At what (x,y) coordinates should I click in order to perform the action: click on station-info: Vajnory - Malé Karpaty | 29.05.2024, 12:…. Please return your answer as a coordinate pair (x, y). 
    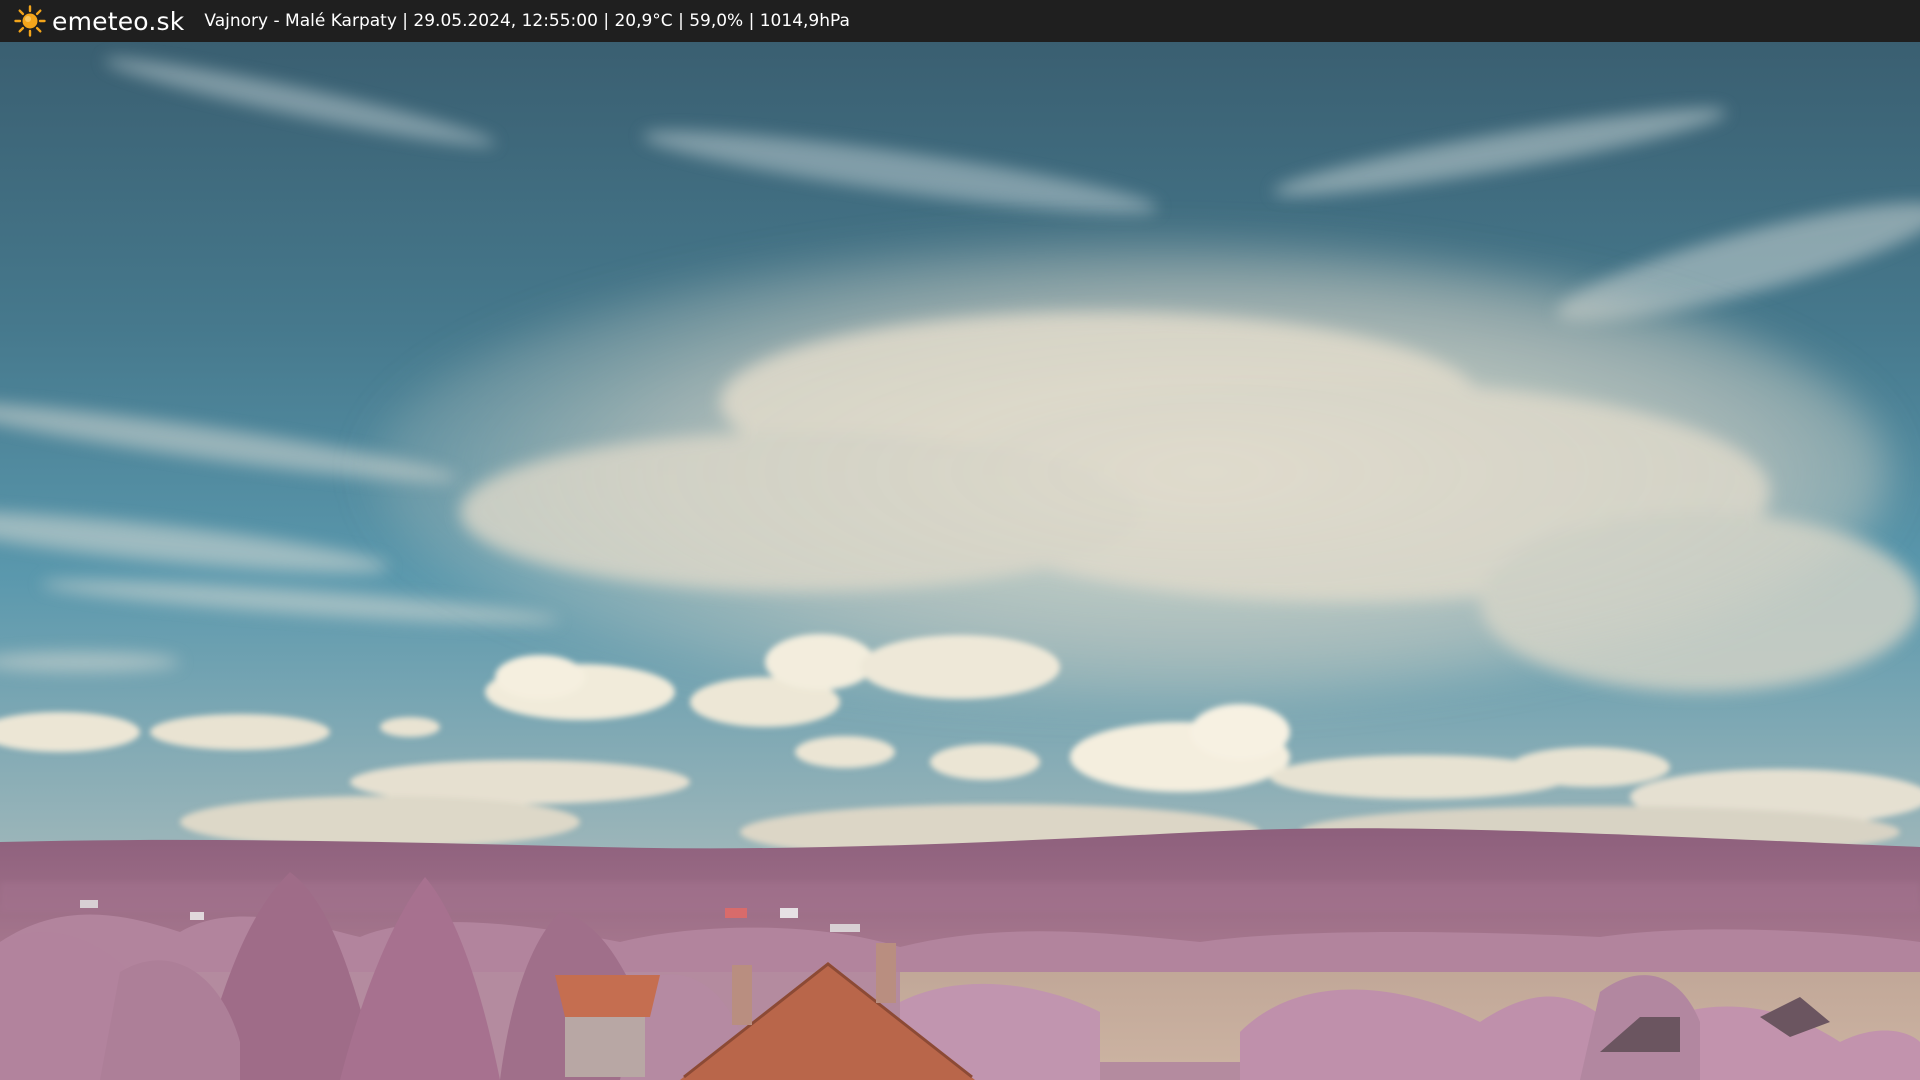
    Looking at the image, I should click on (527, 21).